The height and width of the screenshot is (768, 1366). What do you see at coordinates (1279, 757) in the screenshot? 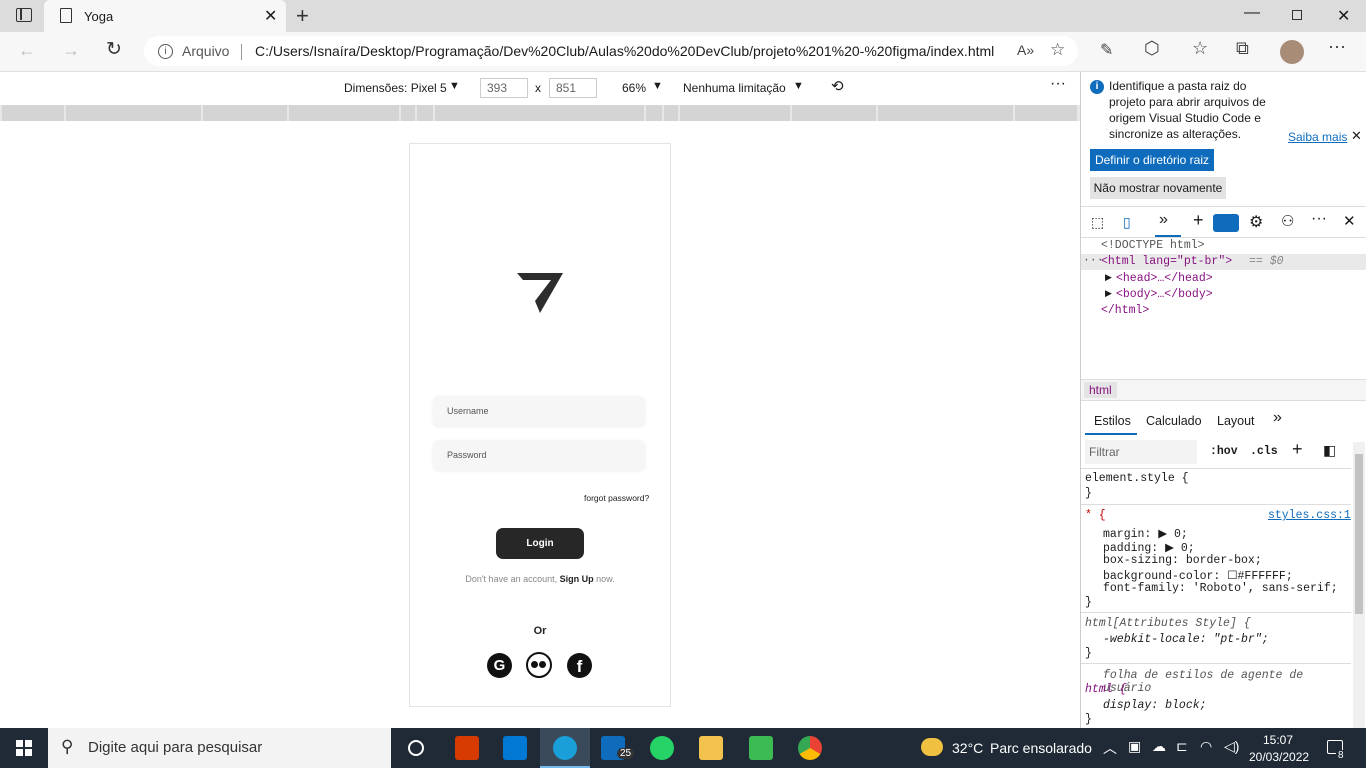
I see `clock-date: 20/03/2022` at bounding box center [1279, 757].